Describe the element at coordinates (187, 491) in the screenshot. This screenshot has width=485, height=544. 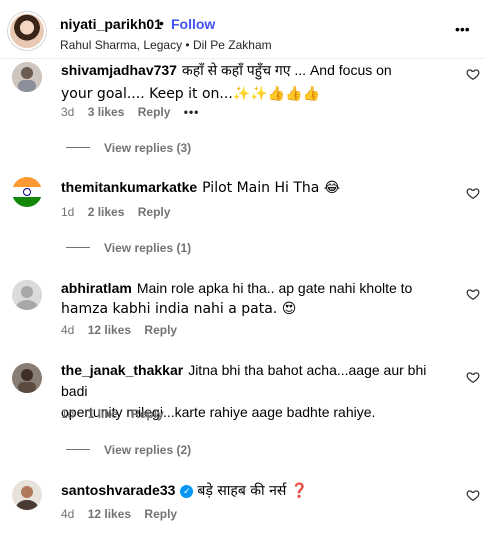
I see `verified-badge-icon: ✓` at that location.